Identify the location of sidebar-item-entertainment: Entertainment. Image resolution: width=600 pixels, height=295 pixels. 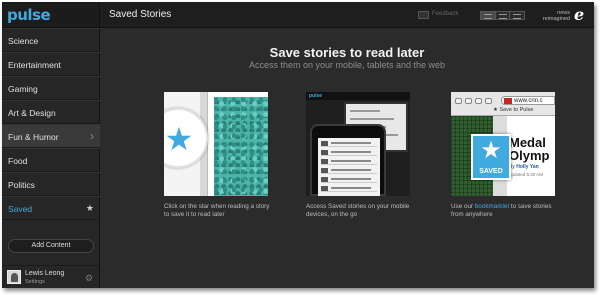
(51, 64).